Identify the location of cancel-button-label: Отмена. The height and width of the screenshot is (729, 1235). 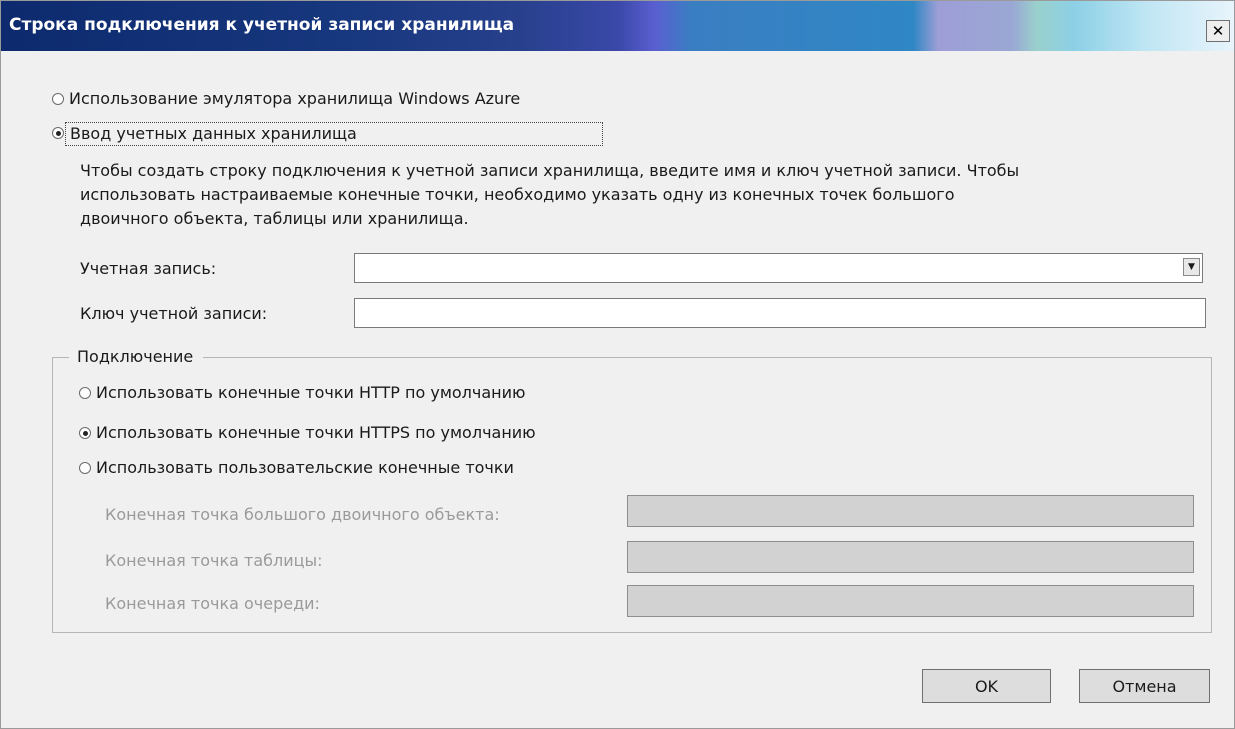
(1144, 686).